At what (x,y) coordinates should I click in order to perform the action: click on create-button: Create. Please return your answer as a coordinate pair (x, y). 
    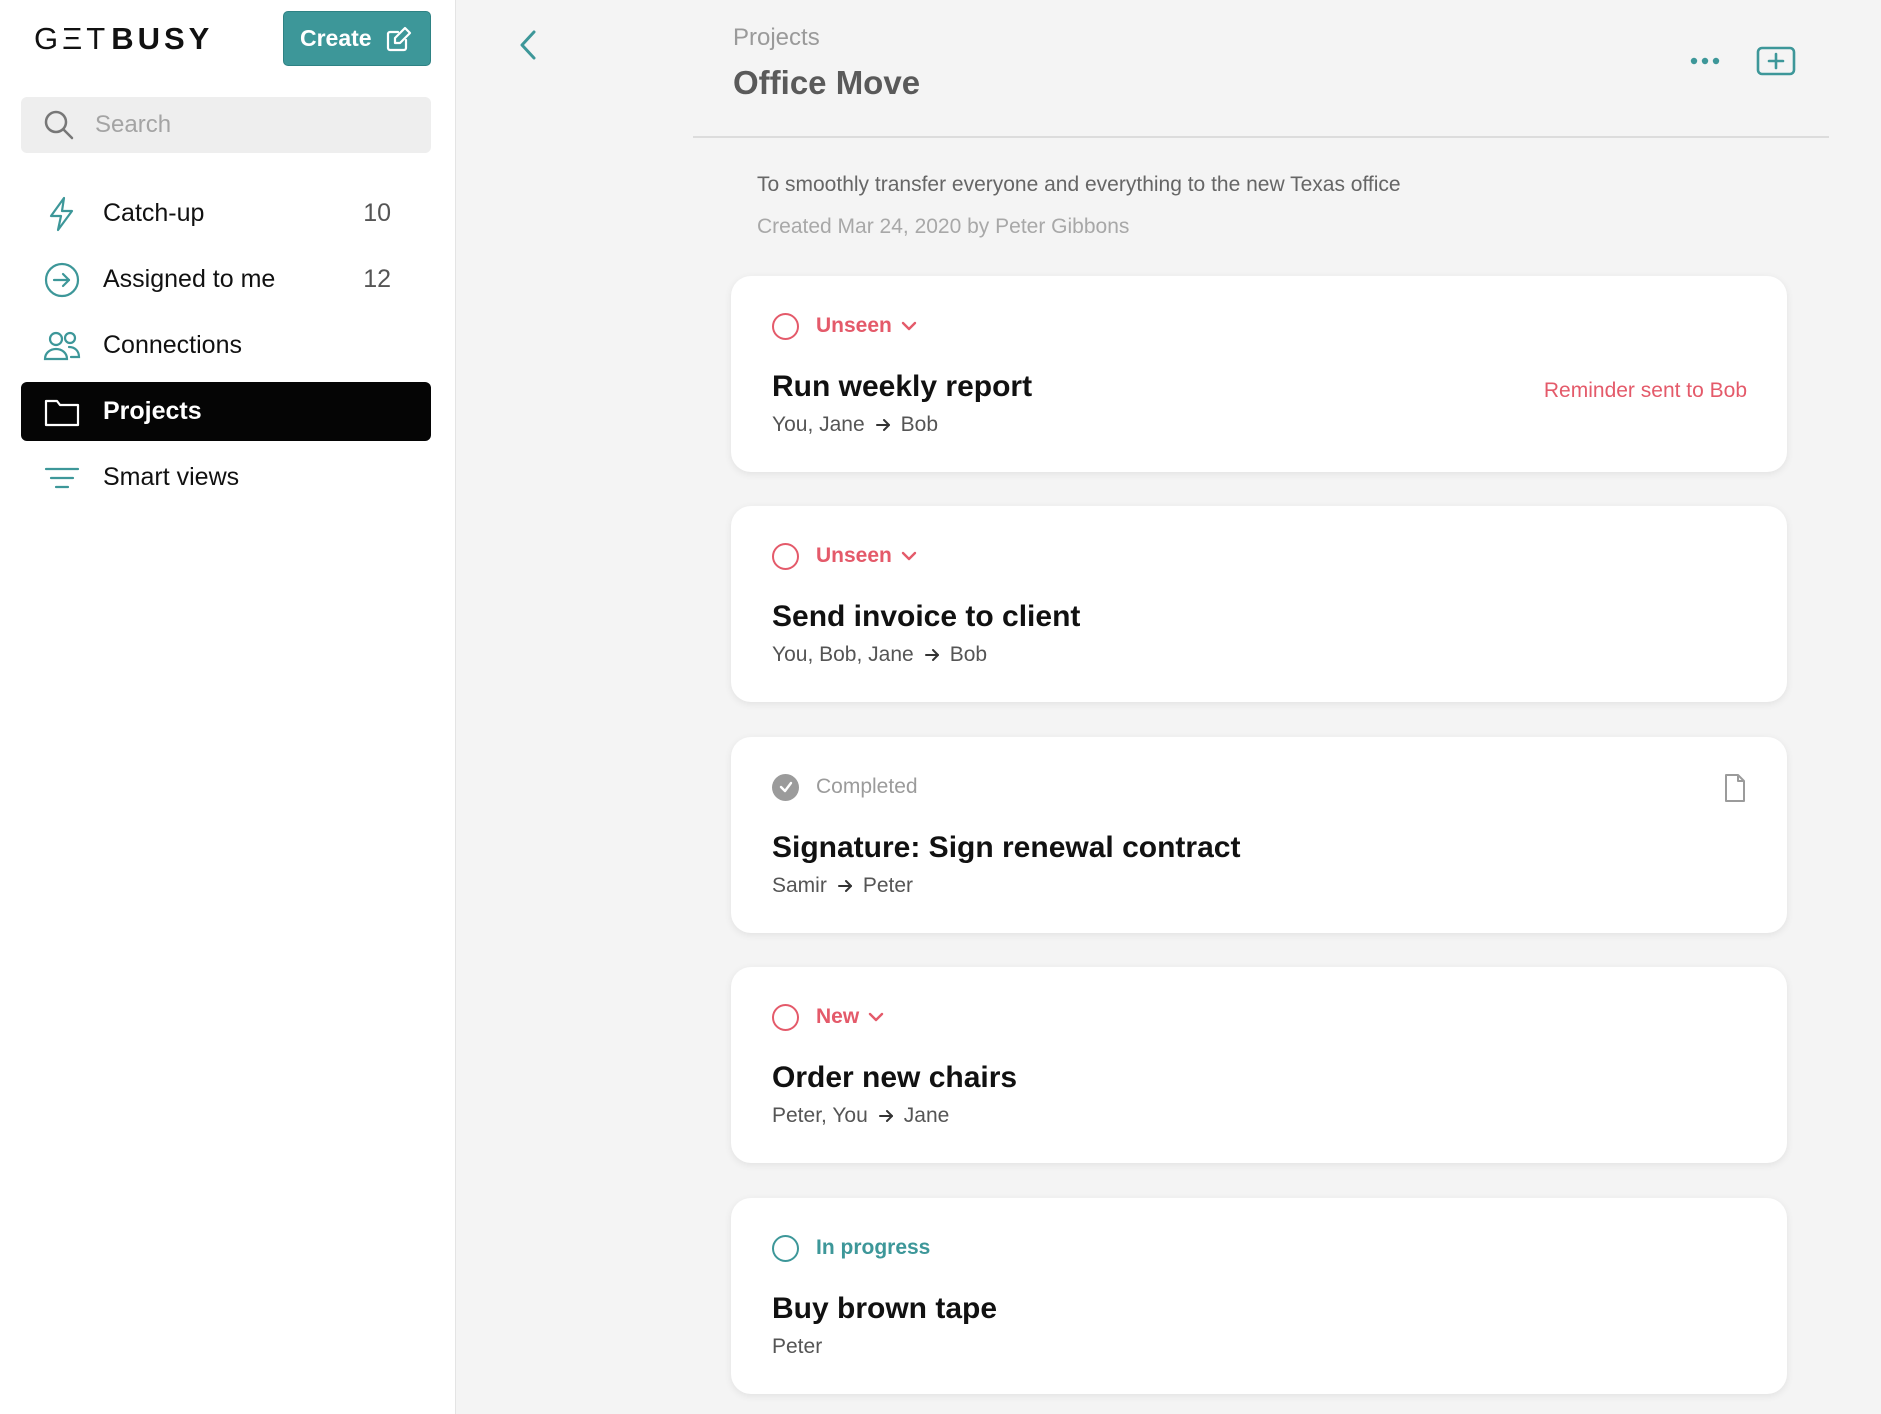
    Looking at the image, I should click on (357, 38).